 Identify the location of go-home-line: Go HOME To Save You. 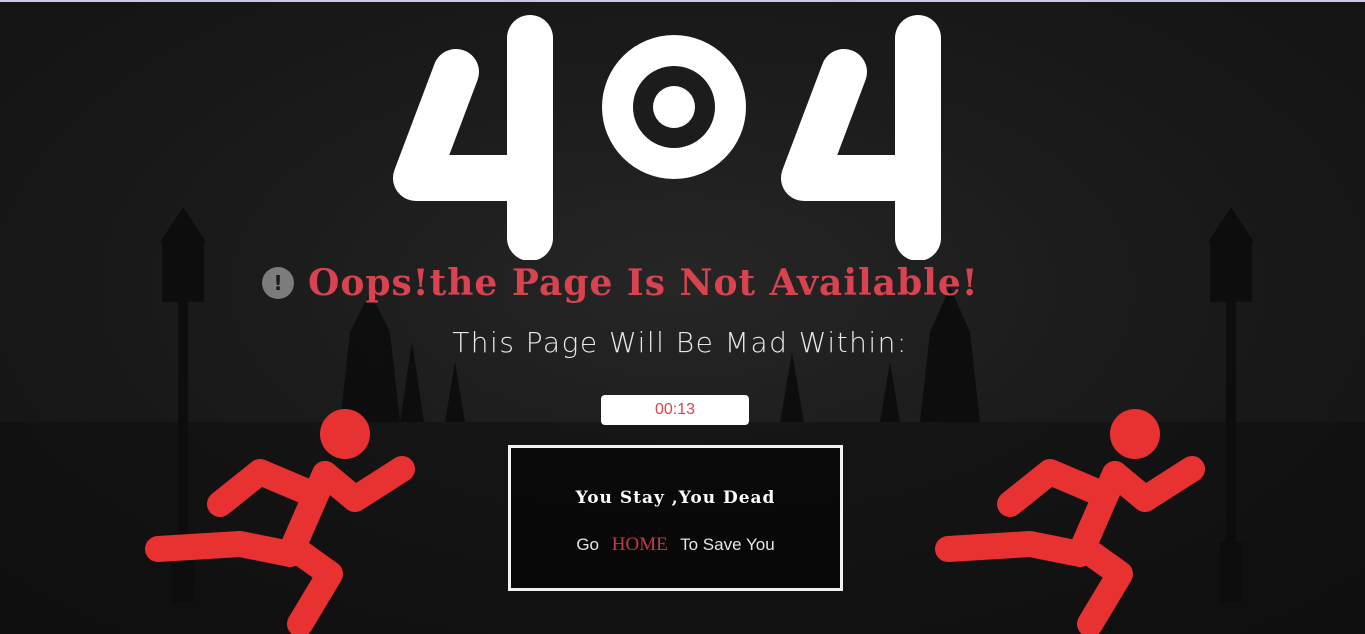
(675, 545).